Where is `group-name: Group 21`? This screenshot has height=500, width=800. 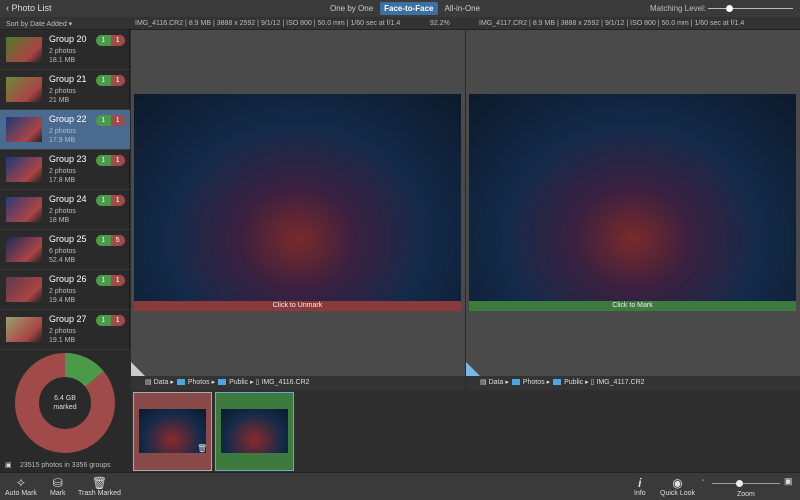
group-name: Group 21 is located at coordinates (68, 79).